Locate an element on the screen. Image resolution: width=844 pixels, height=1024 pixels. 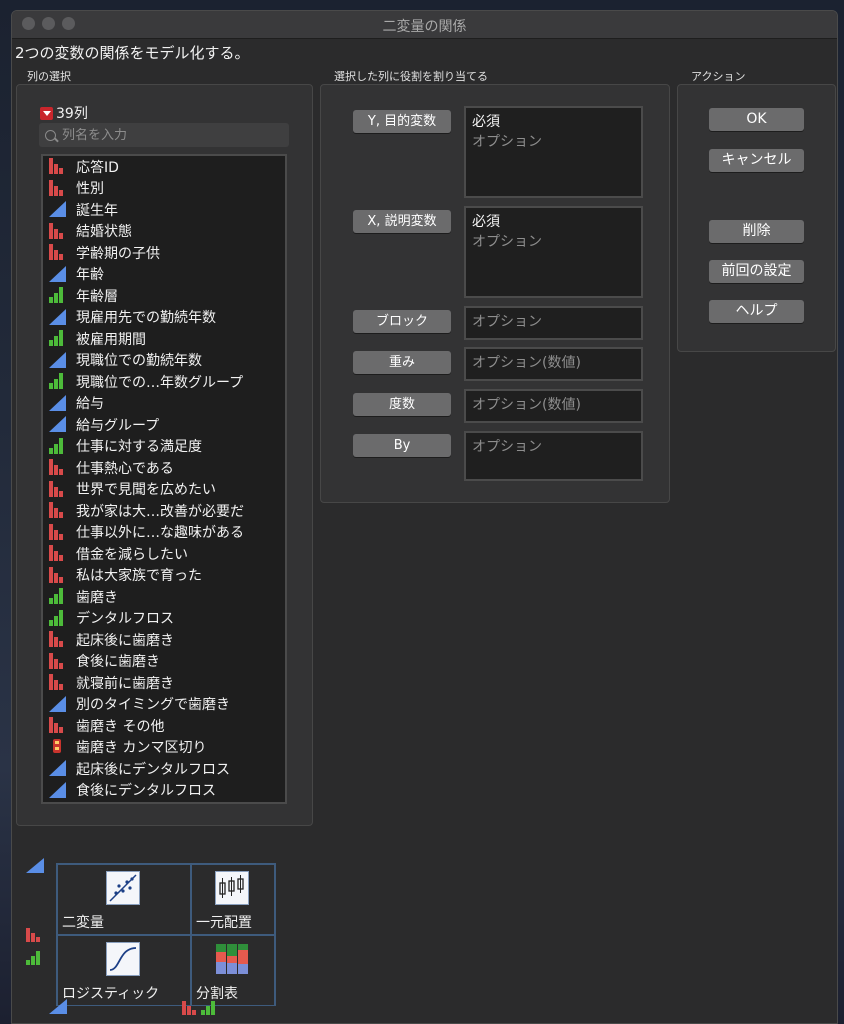
block-role-button: ブロック is located at coordinates (402, 321).